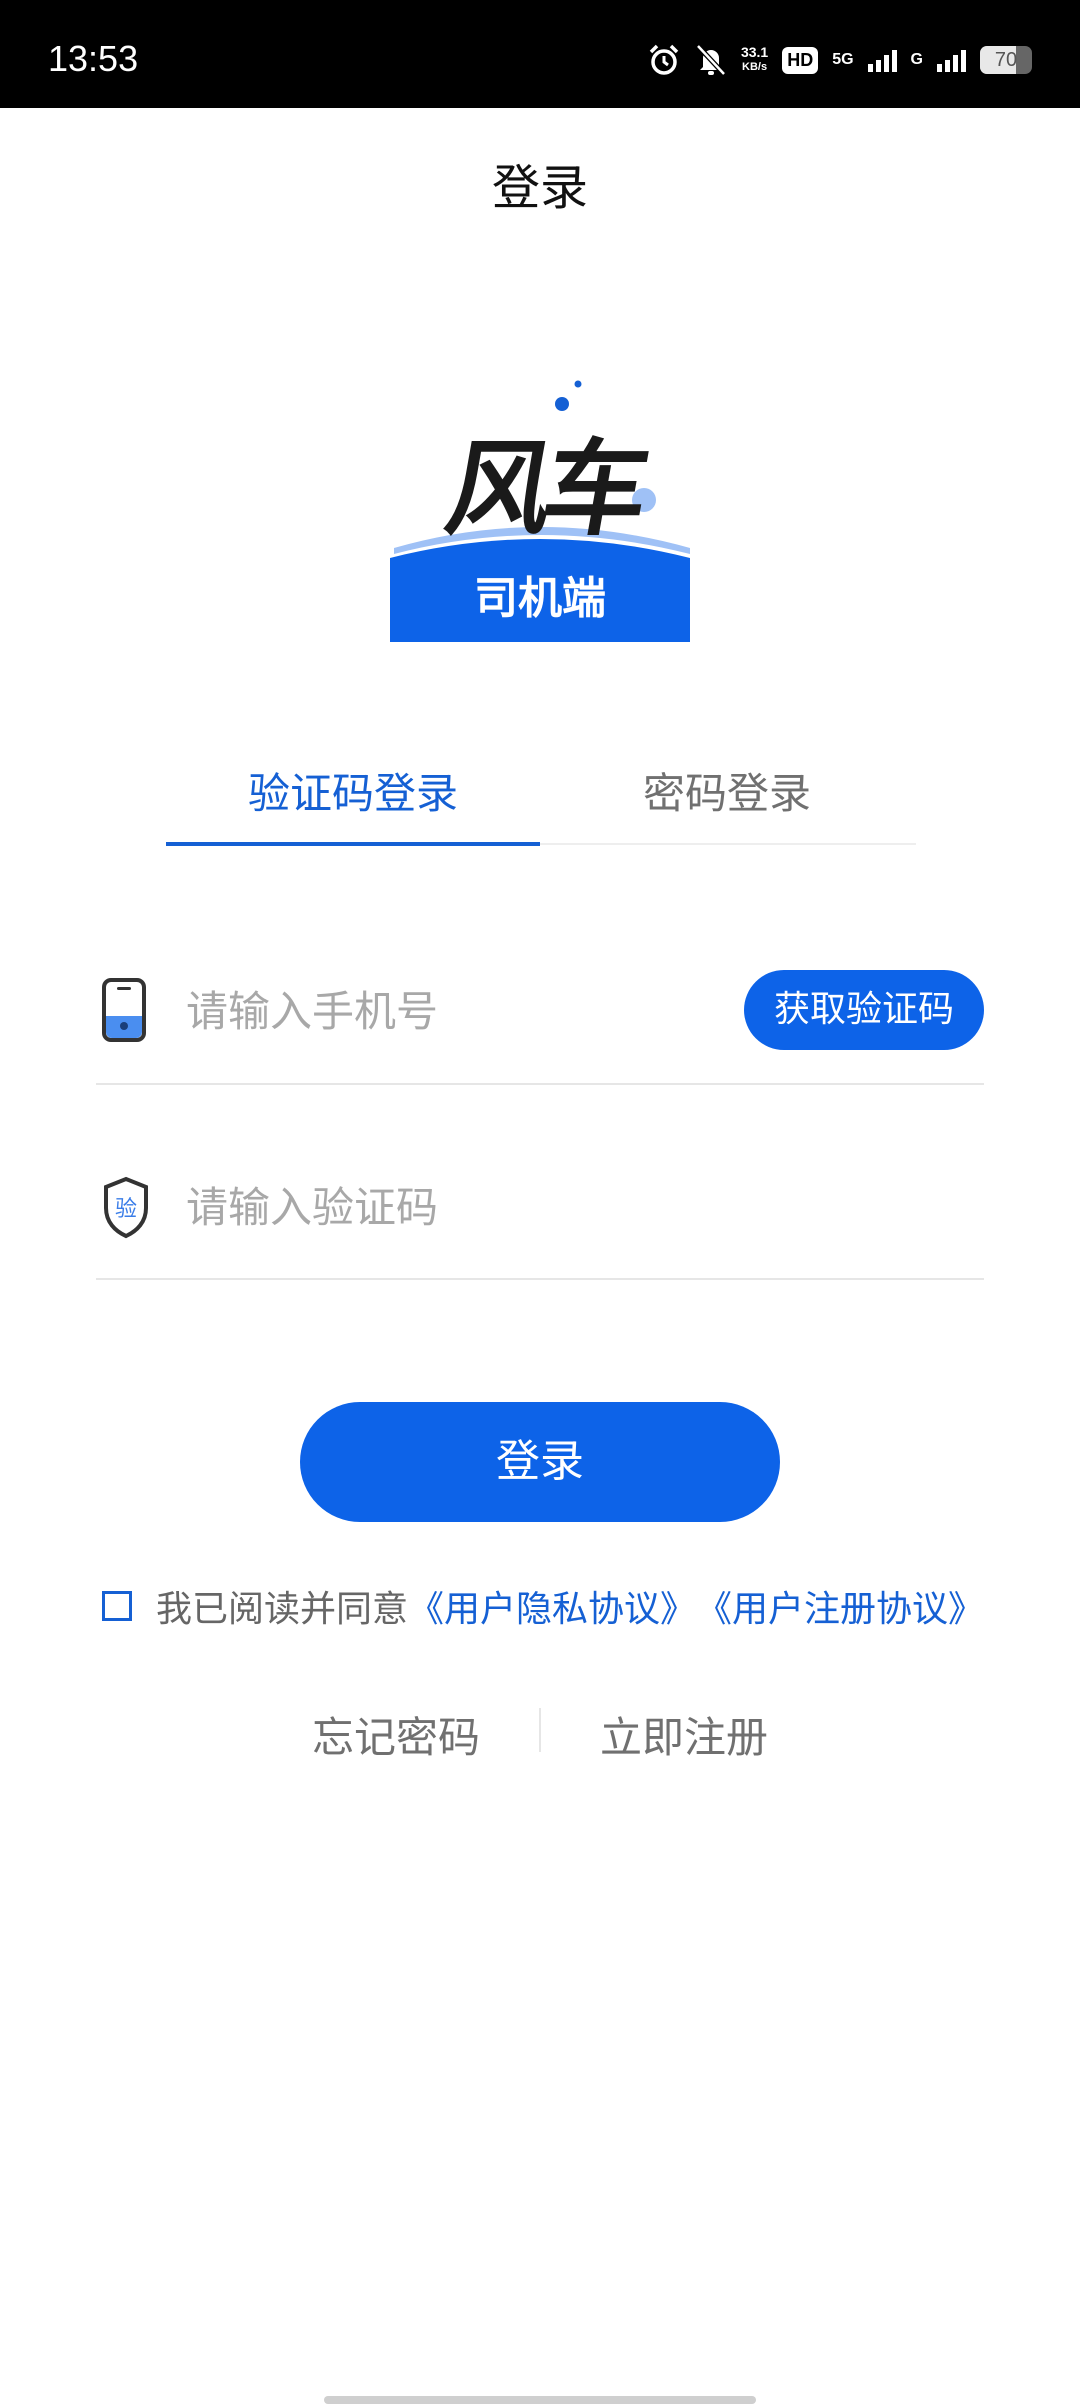 The height and width of the screenshot is (2408, 1080). I want to click on status-bar: 13:53 33.1 KB/s HD 5G G 70, so click(540, 54).